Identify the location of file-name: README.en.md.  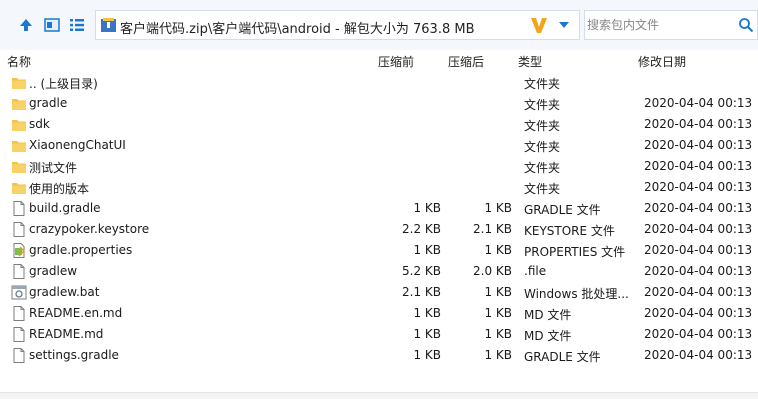
(76, 313).